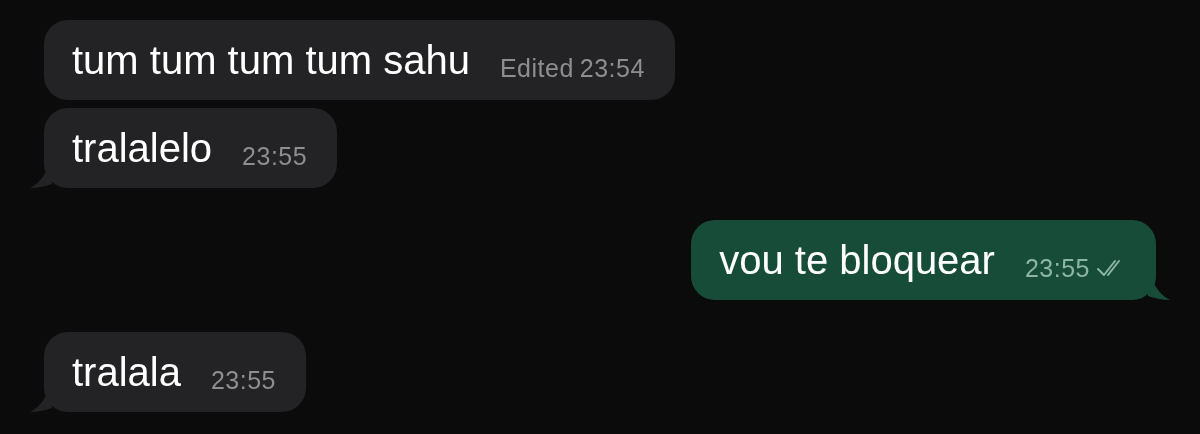 Image resolution: width=1200 pixels, height=434 pixels. What do you see at coordinates (612, 68) in the screenshot?
I see `message-time: 23:54` at bounding box center [612, 68].